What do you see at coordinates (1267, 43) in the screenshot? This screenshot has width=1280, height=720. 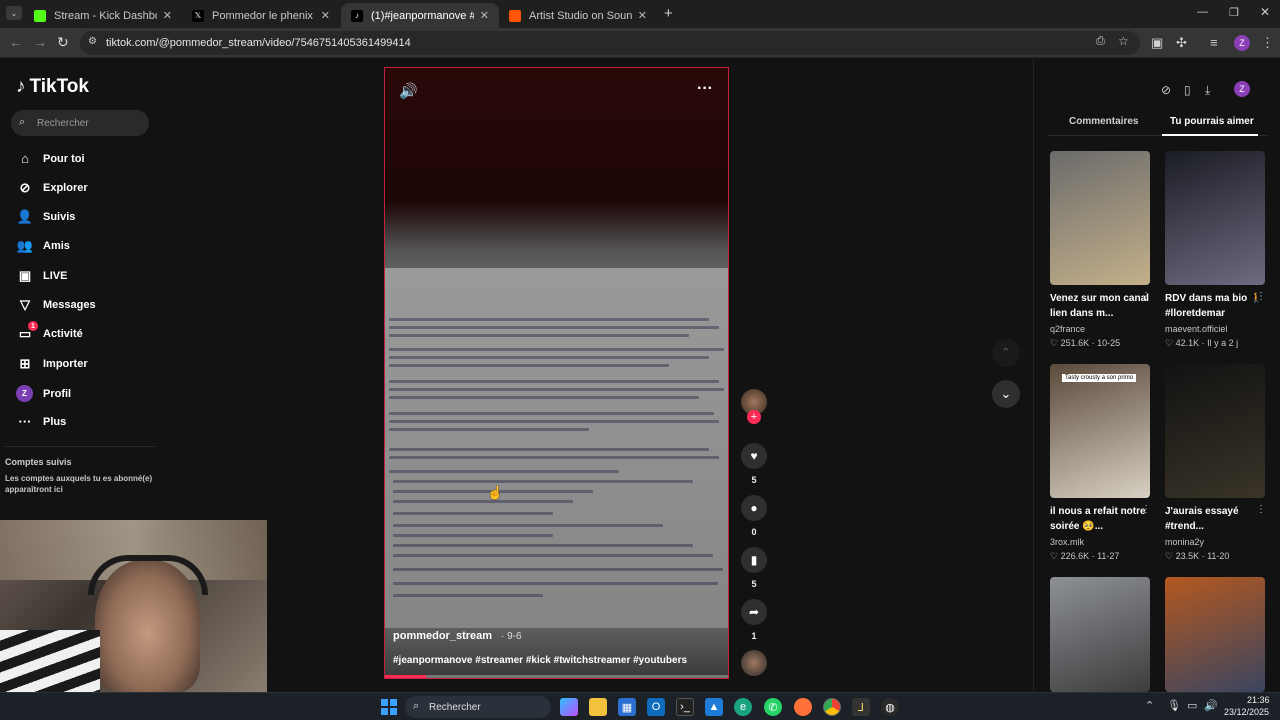 I see `browser-menu-icon: ⋮` at bounding box center [1267, 43].